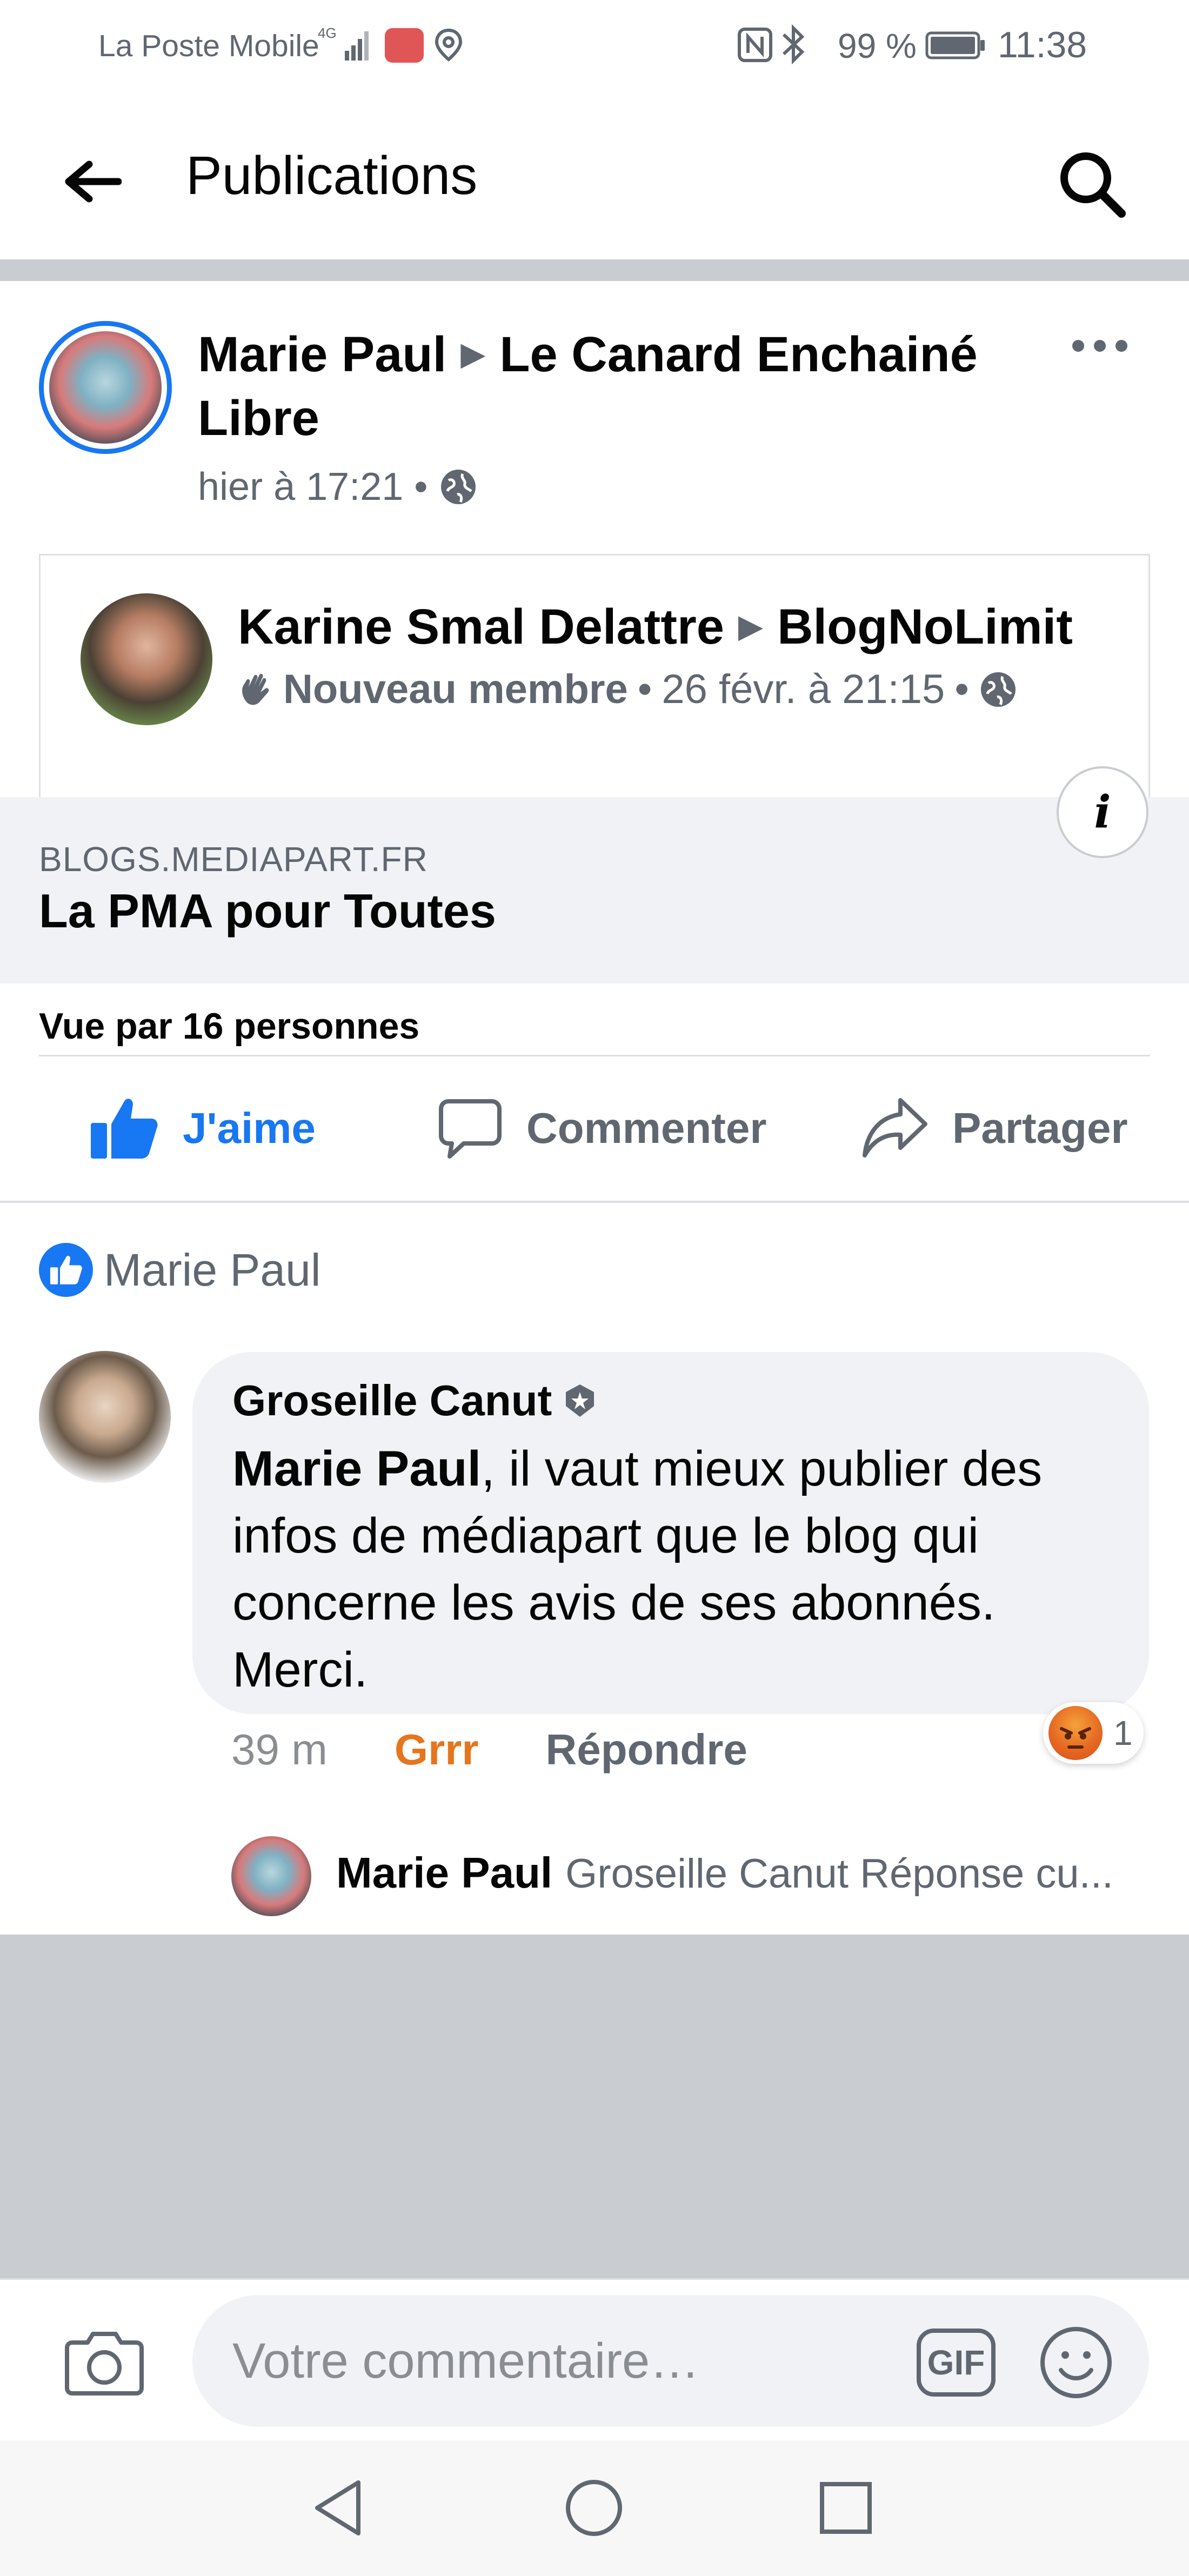 The image size is (1189, 2576). Describe the element at coordinates (105, 387) in the screenshot. I see `author-avatar` at that location.